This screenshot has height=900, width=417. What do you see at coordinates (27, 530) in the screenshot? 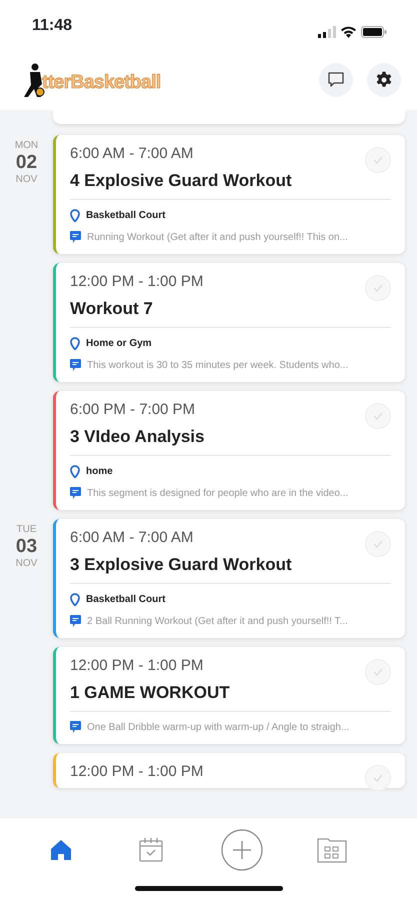
I see `weekday-label: TUE` at bounding box center [27, 530].